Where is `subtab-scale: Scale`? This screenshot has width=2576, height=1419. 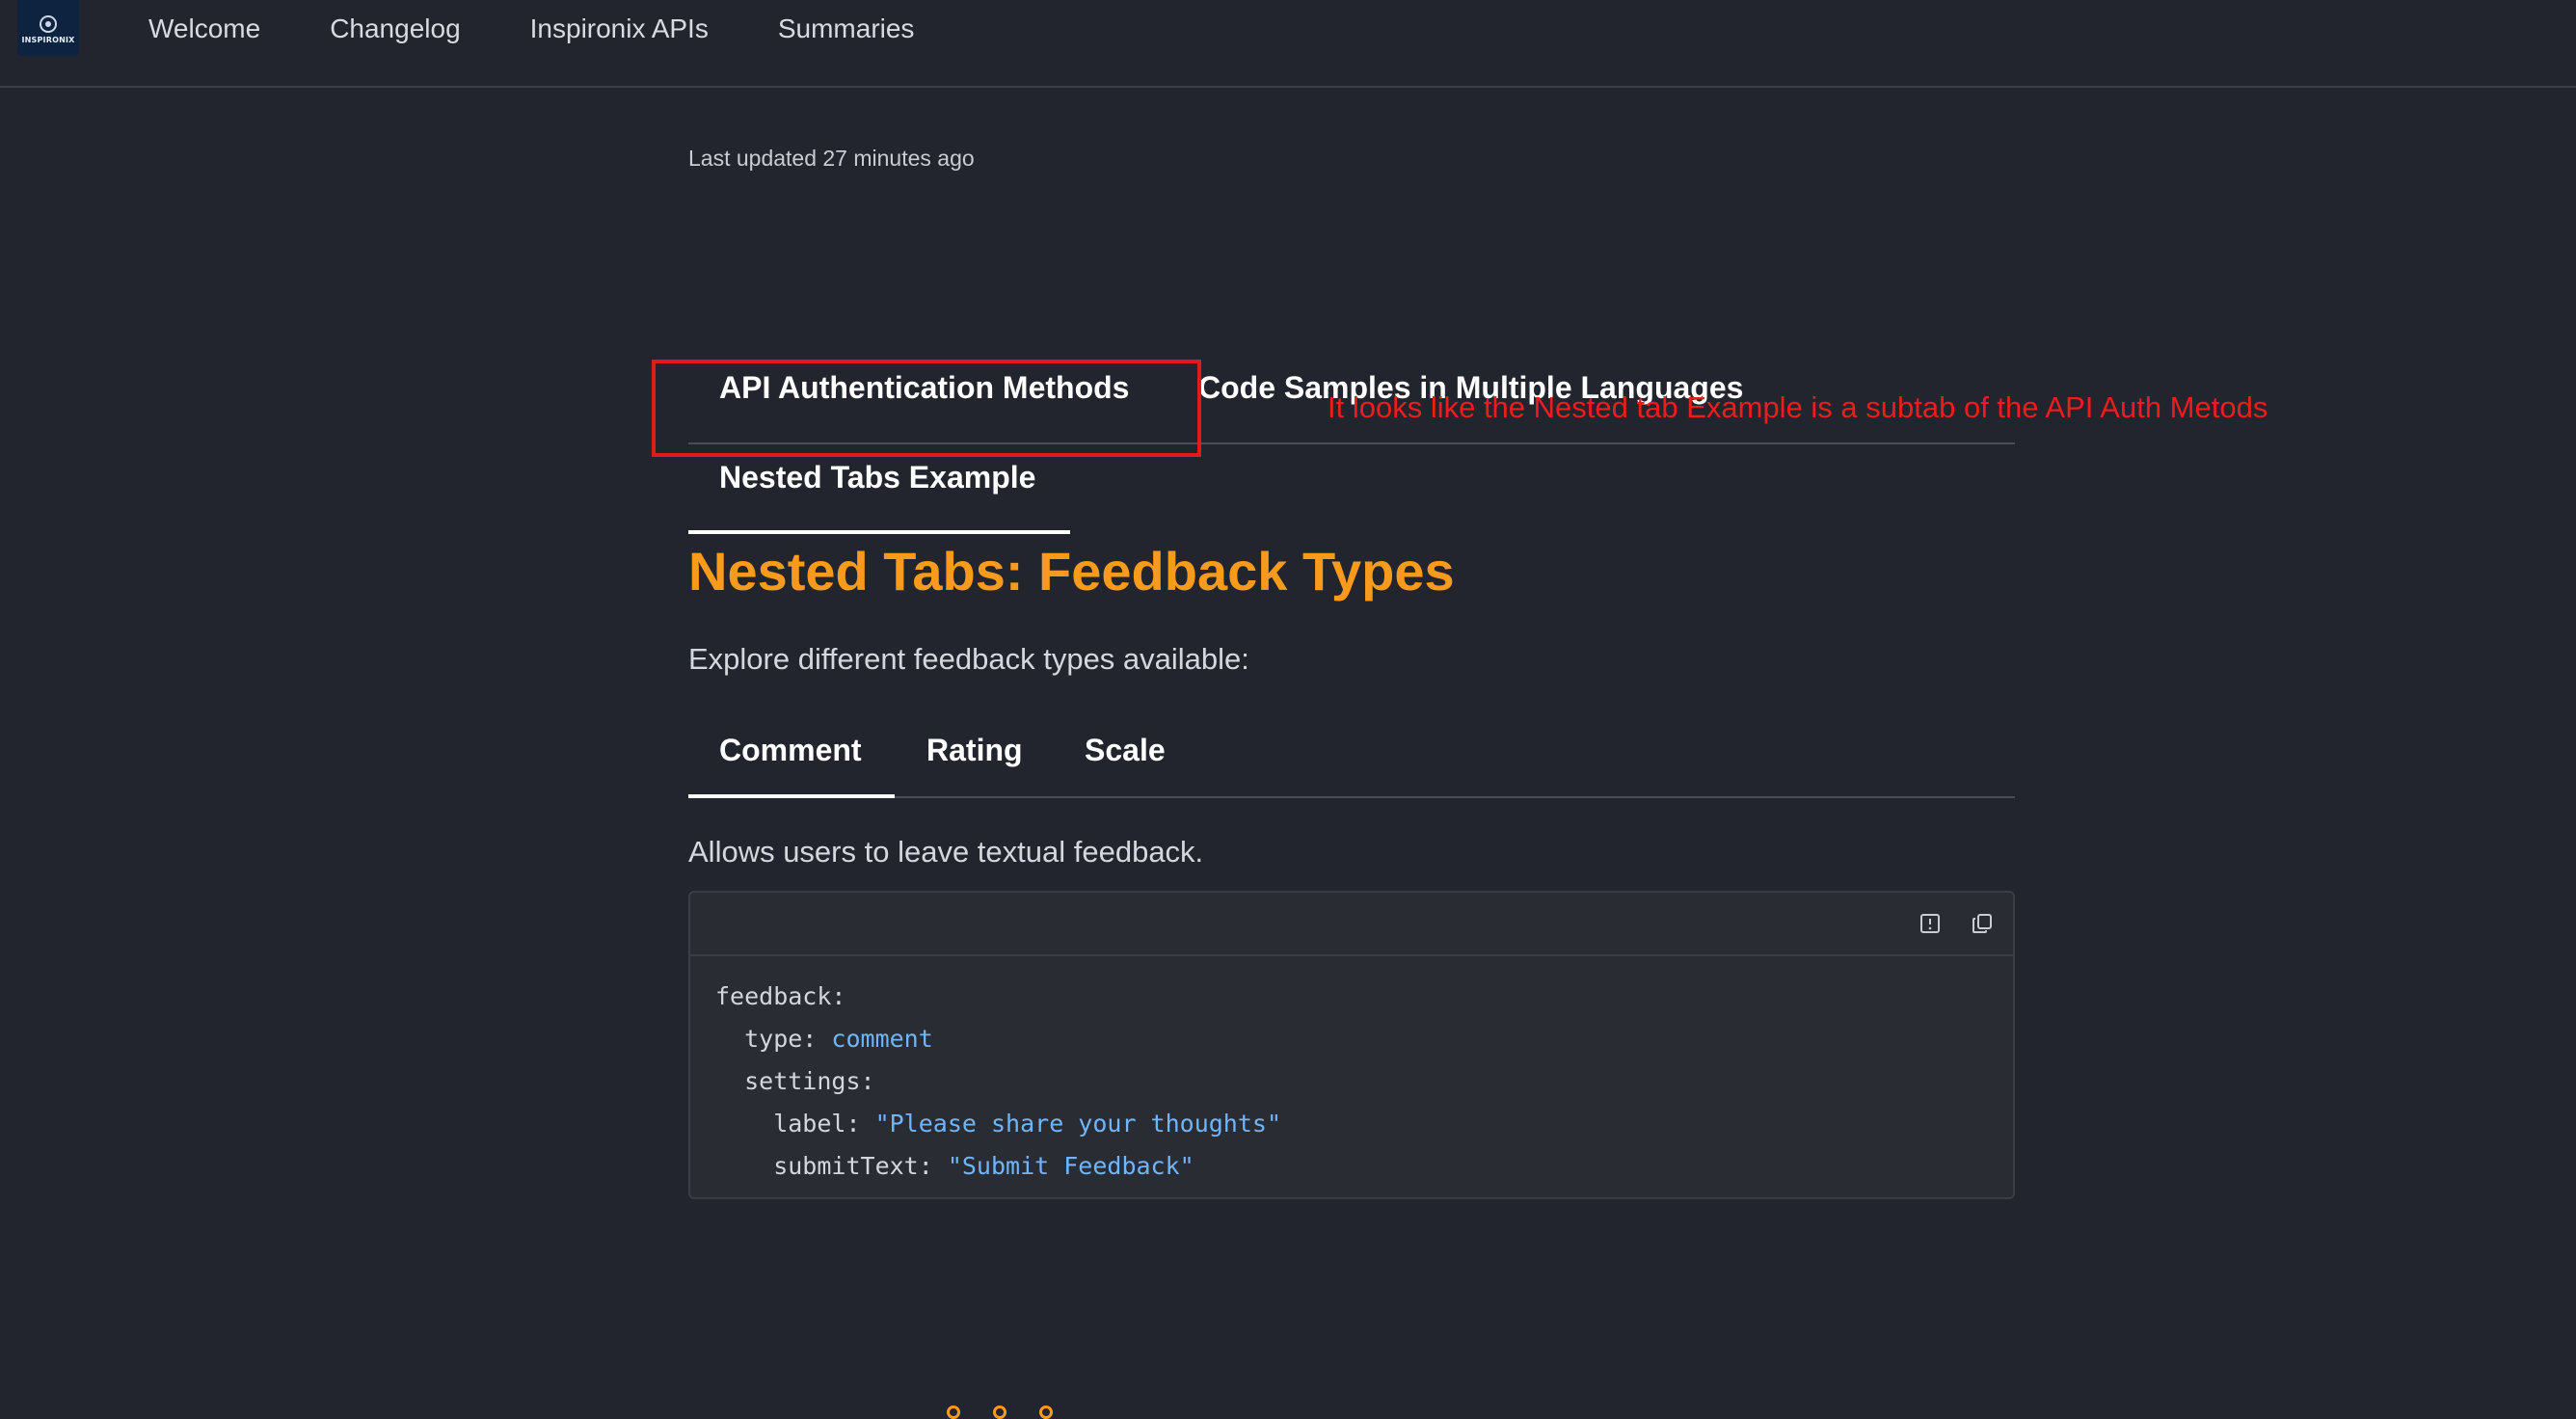
subtab-scale: Scale is located at coordinates (1126, 750).